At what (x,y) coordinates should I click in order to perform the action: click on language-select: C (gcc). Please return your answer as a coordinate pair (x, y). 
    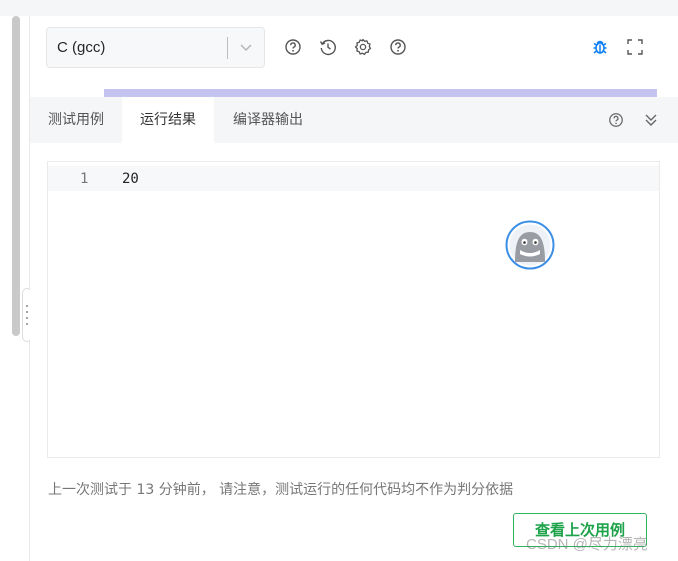
    Looking at the image, I should click on (155, 47).